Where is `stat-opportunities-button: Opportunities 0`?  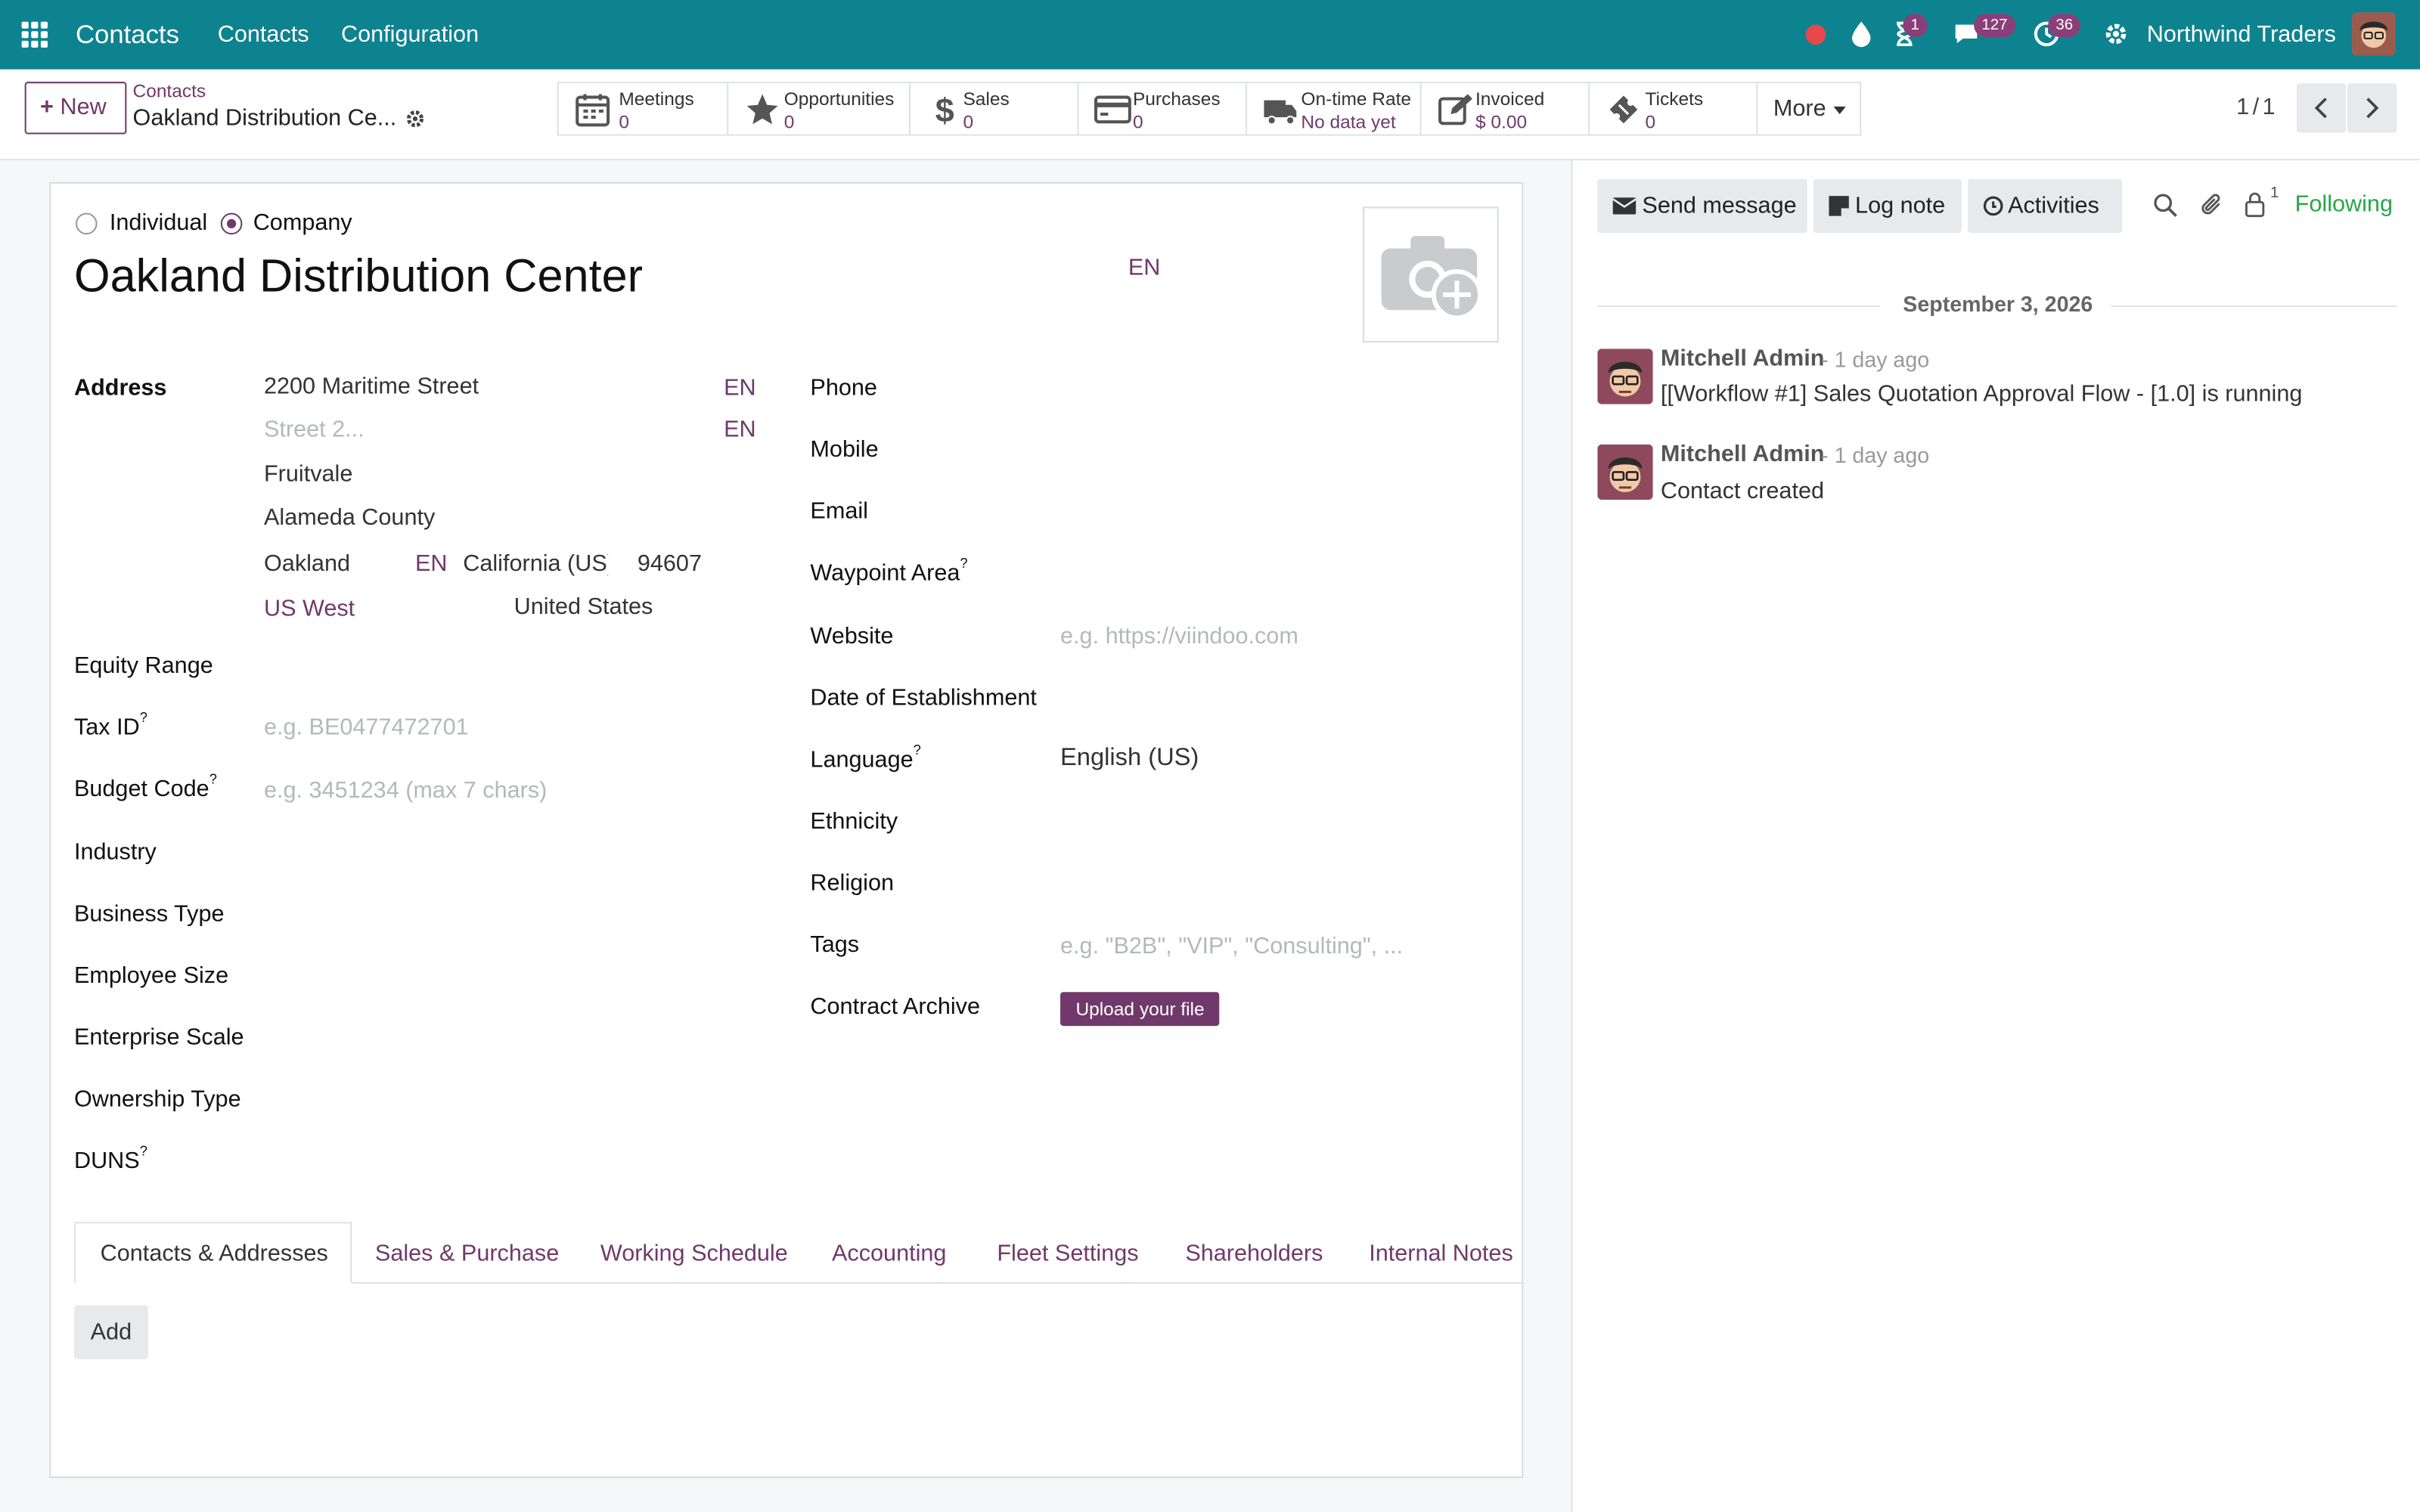 stat-opportunities-button: Opportunities 0 is located at coordinates (818, 109).